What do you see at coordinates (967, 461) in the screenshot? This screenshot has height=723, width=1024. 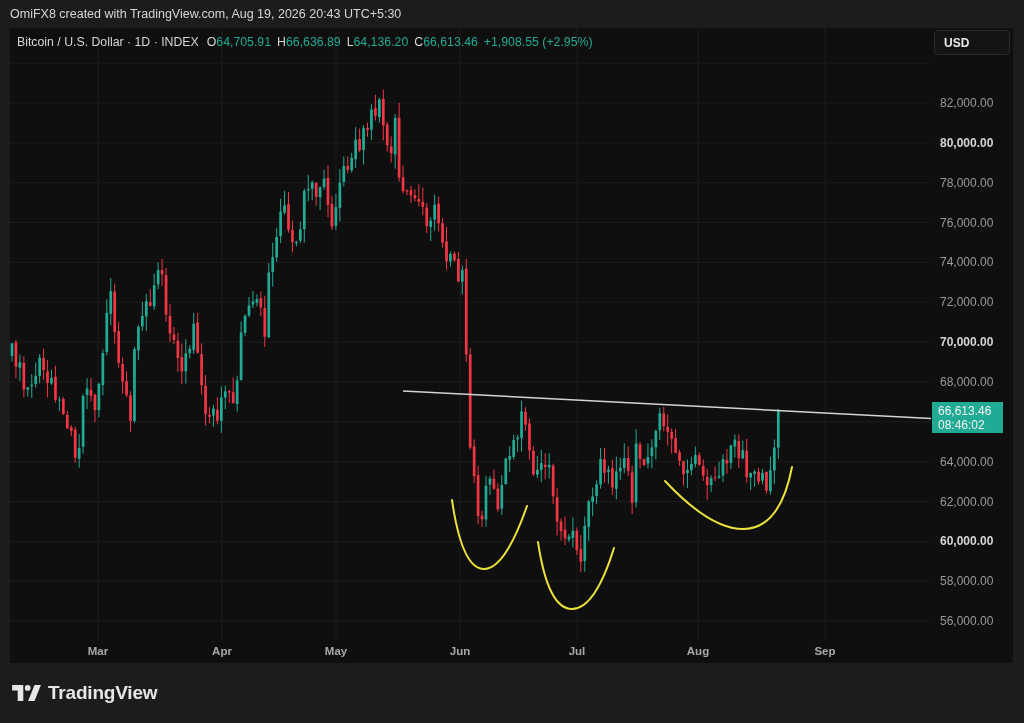 I see `price-axis-label: 64,000.00` at bounding box center [967, 461].